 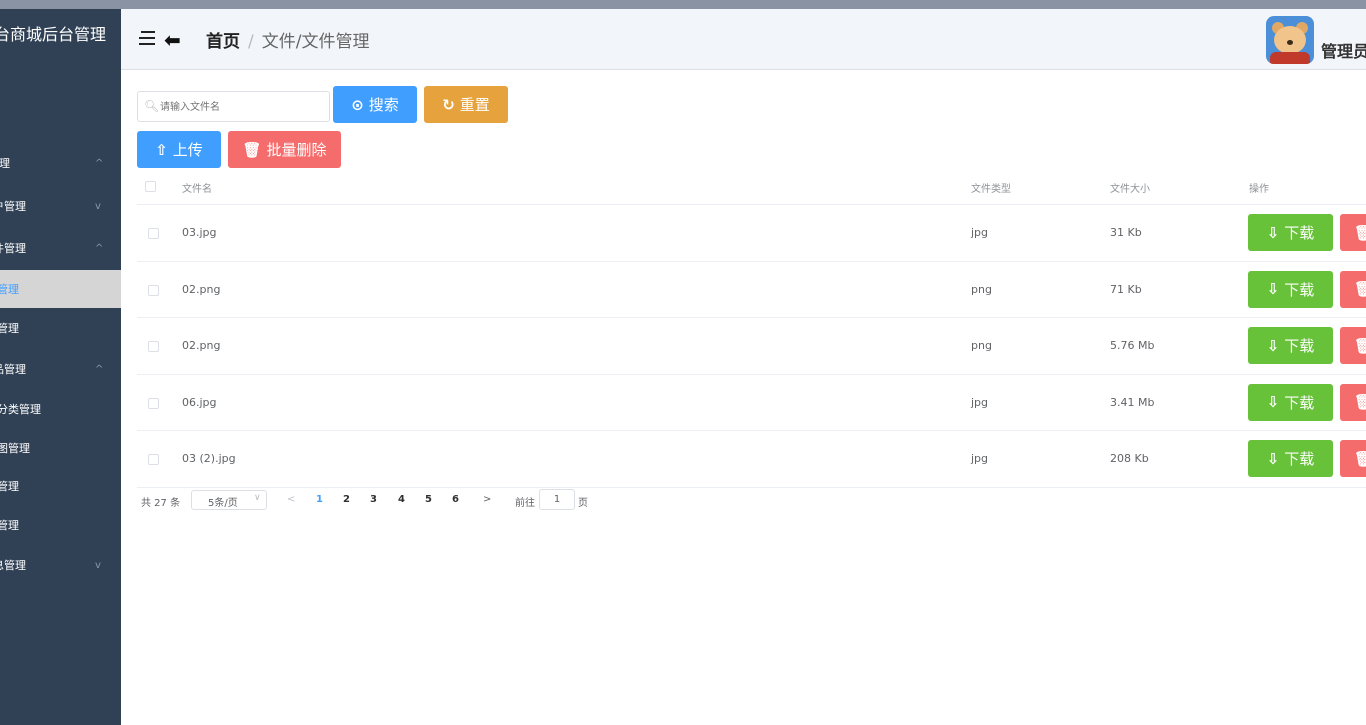 I want to click on breadcrumb-current: 文件/文件管理, so click(x=315, y=42).